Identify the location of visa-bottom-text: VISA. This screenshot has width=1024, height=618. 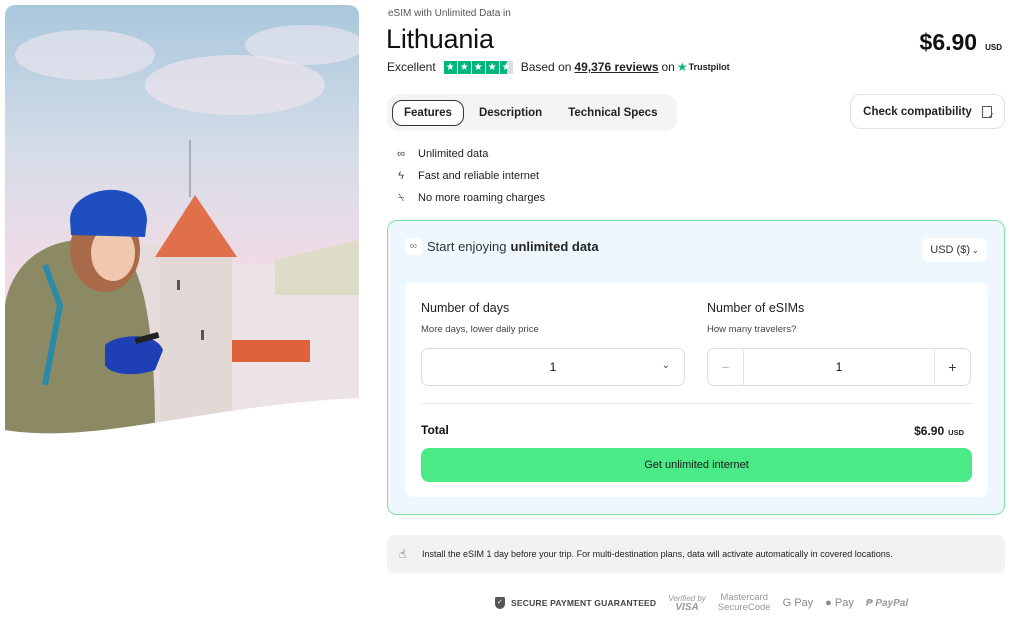
(687, 607).